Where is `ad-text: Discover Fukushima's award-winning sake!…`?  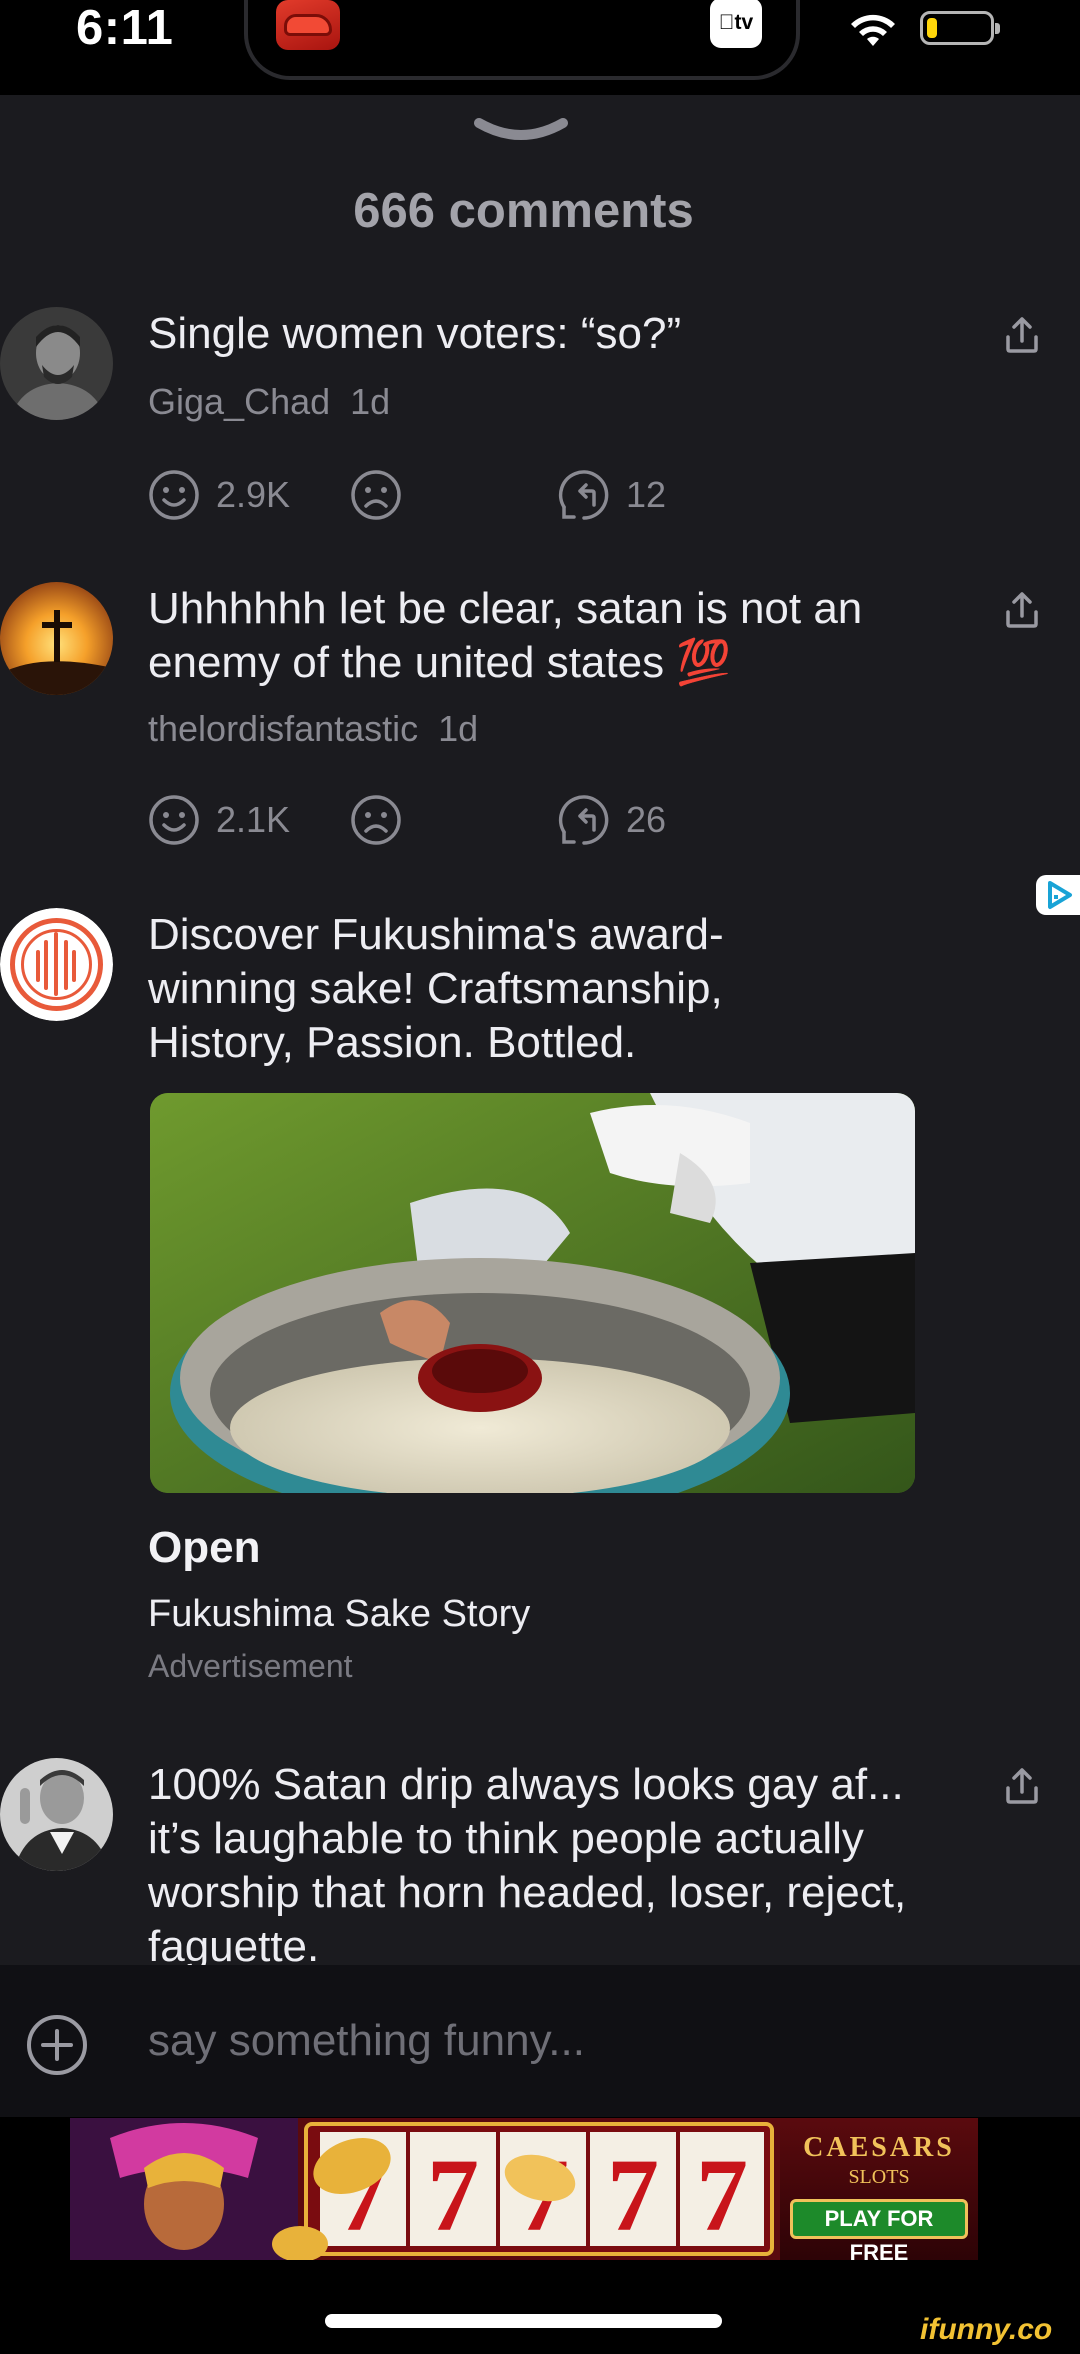
ad-text: Discover Fukushima's award-winning sake!… is located at coordinates (436, 988).